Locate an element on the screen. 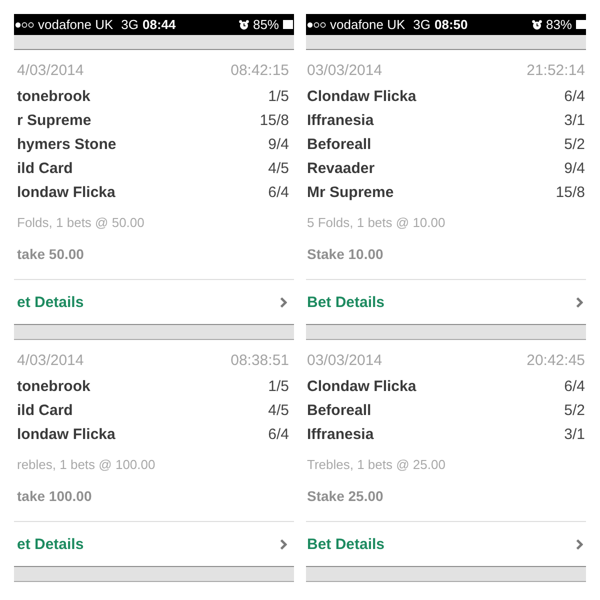  bet-summary: rebles, 1 bets @ 100.00 is located at coordinates (86, 465).